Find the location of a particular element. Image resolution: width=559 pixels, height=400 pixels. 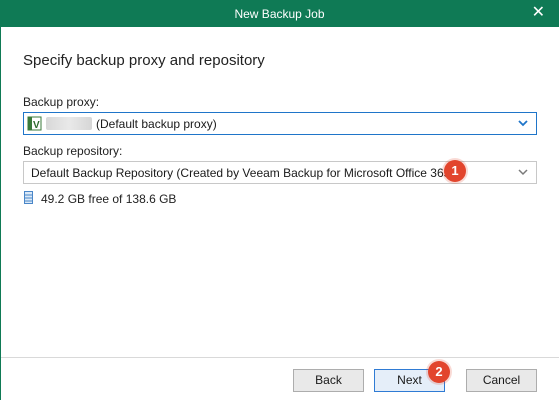

window-title: New Backup Job is located at coordinates (279, 14).